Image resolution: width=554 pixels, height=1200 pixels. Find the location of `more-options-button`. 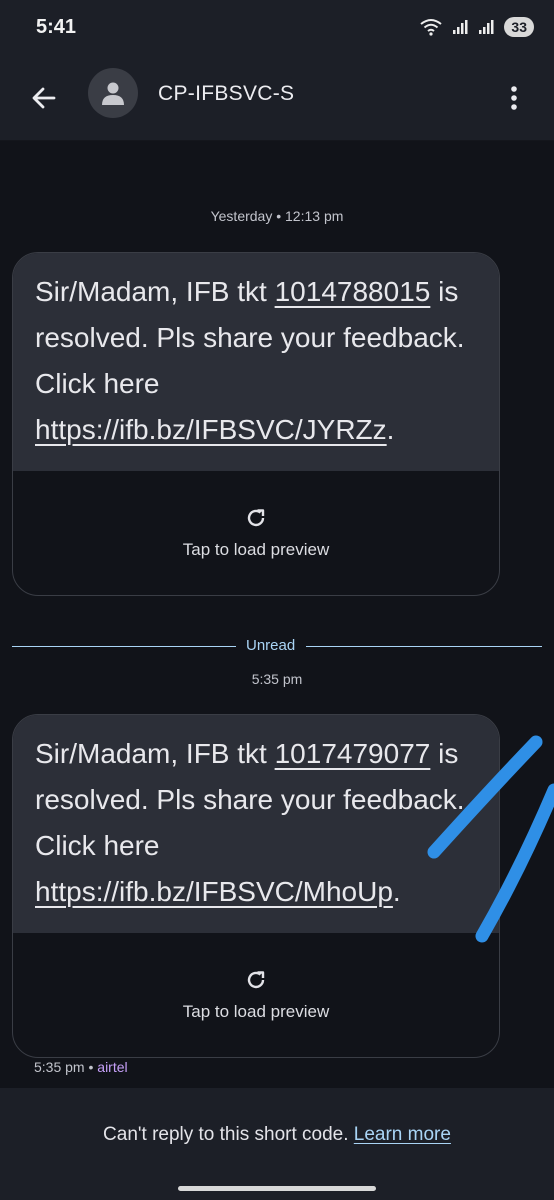

more-options-button is located at coordinates (514, 98).